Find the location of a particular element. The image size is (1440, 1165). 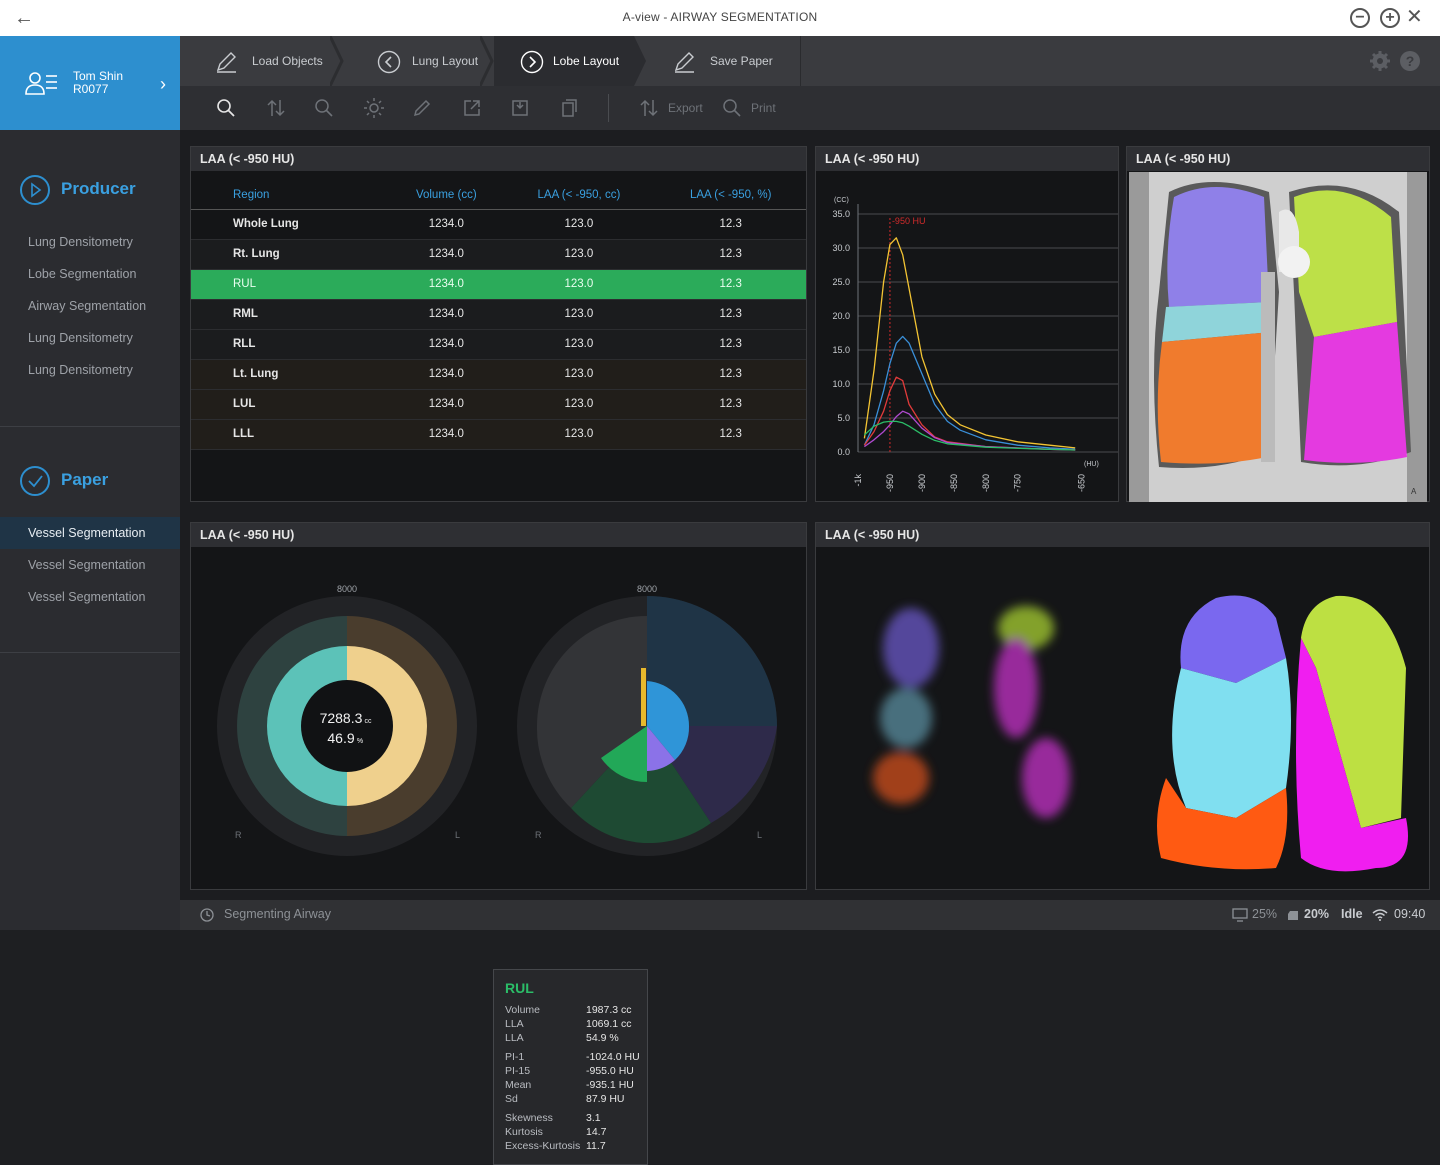

sidebar-item-lung-densitometry-3: Lung Densitometry is located at coordinates (90, 370).